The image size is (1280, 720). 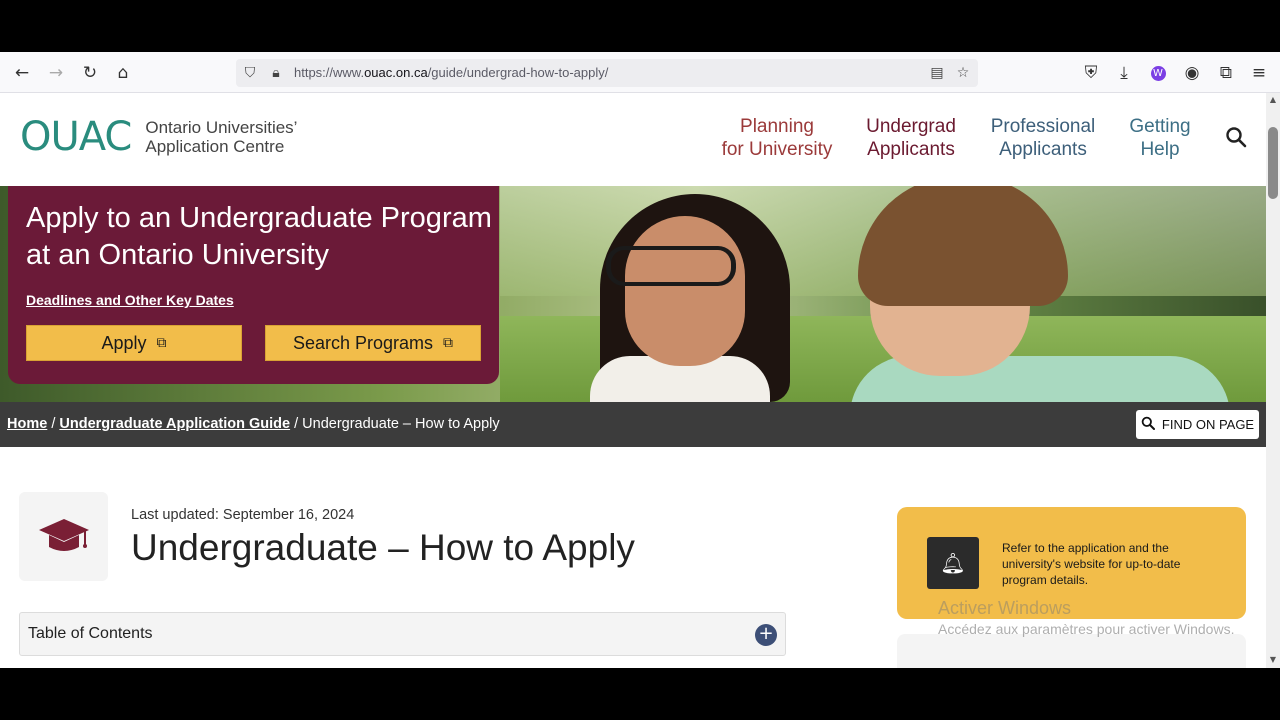 I want to click on extension-w-icon: W, so click(x=1158, y=73).